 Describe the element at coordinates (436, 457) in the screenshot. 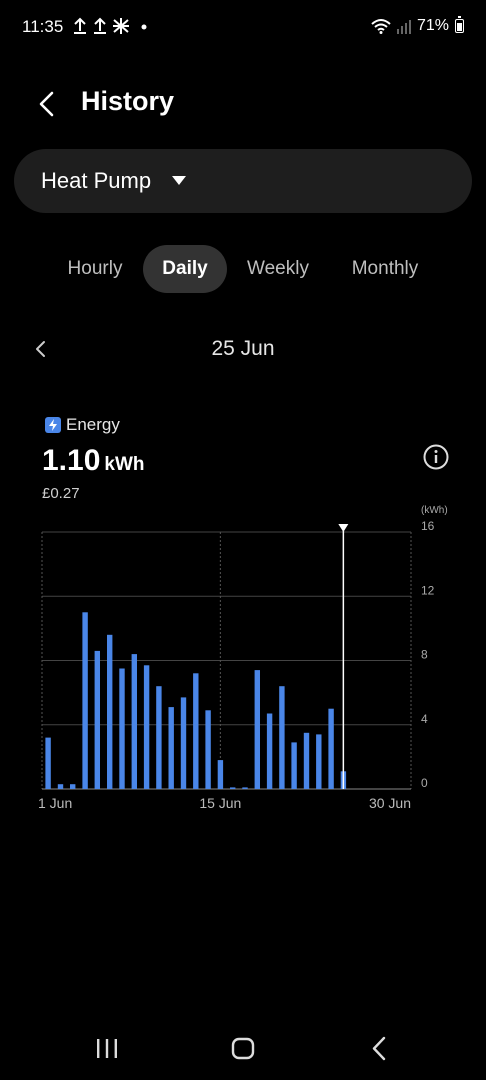

I see `info-icon` at that location.